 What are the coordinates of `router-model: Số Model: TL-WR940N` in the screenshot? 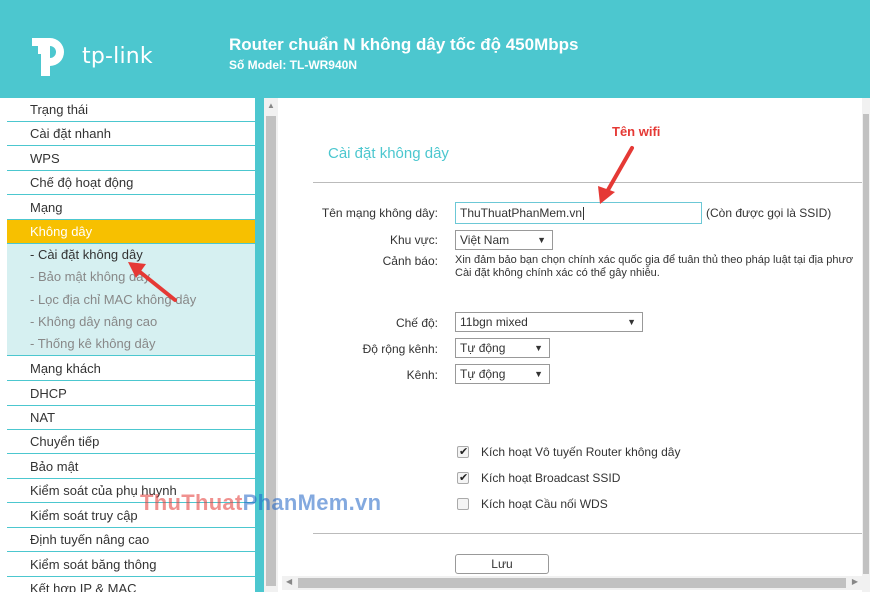 It's located at (293, 65).